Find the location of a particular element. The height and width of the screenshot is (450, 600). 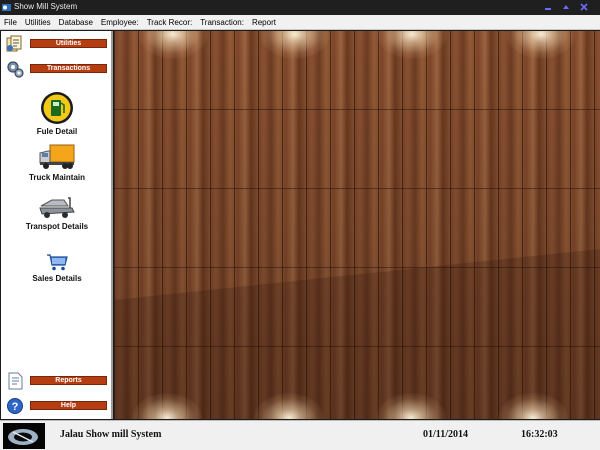

nav-fuel-detail: Fule Detail is located at coordinates (57, 113).